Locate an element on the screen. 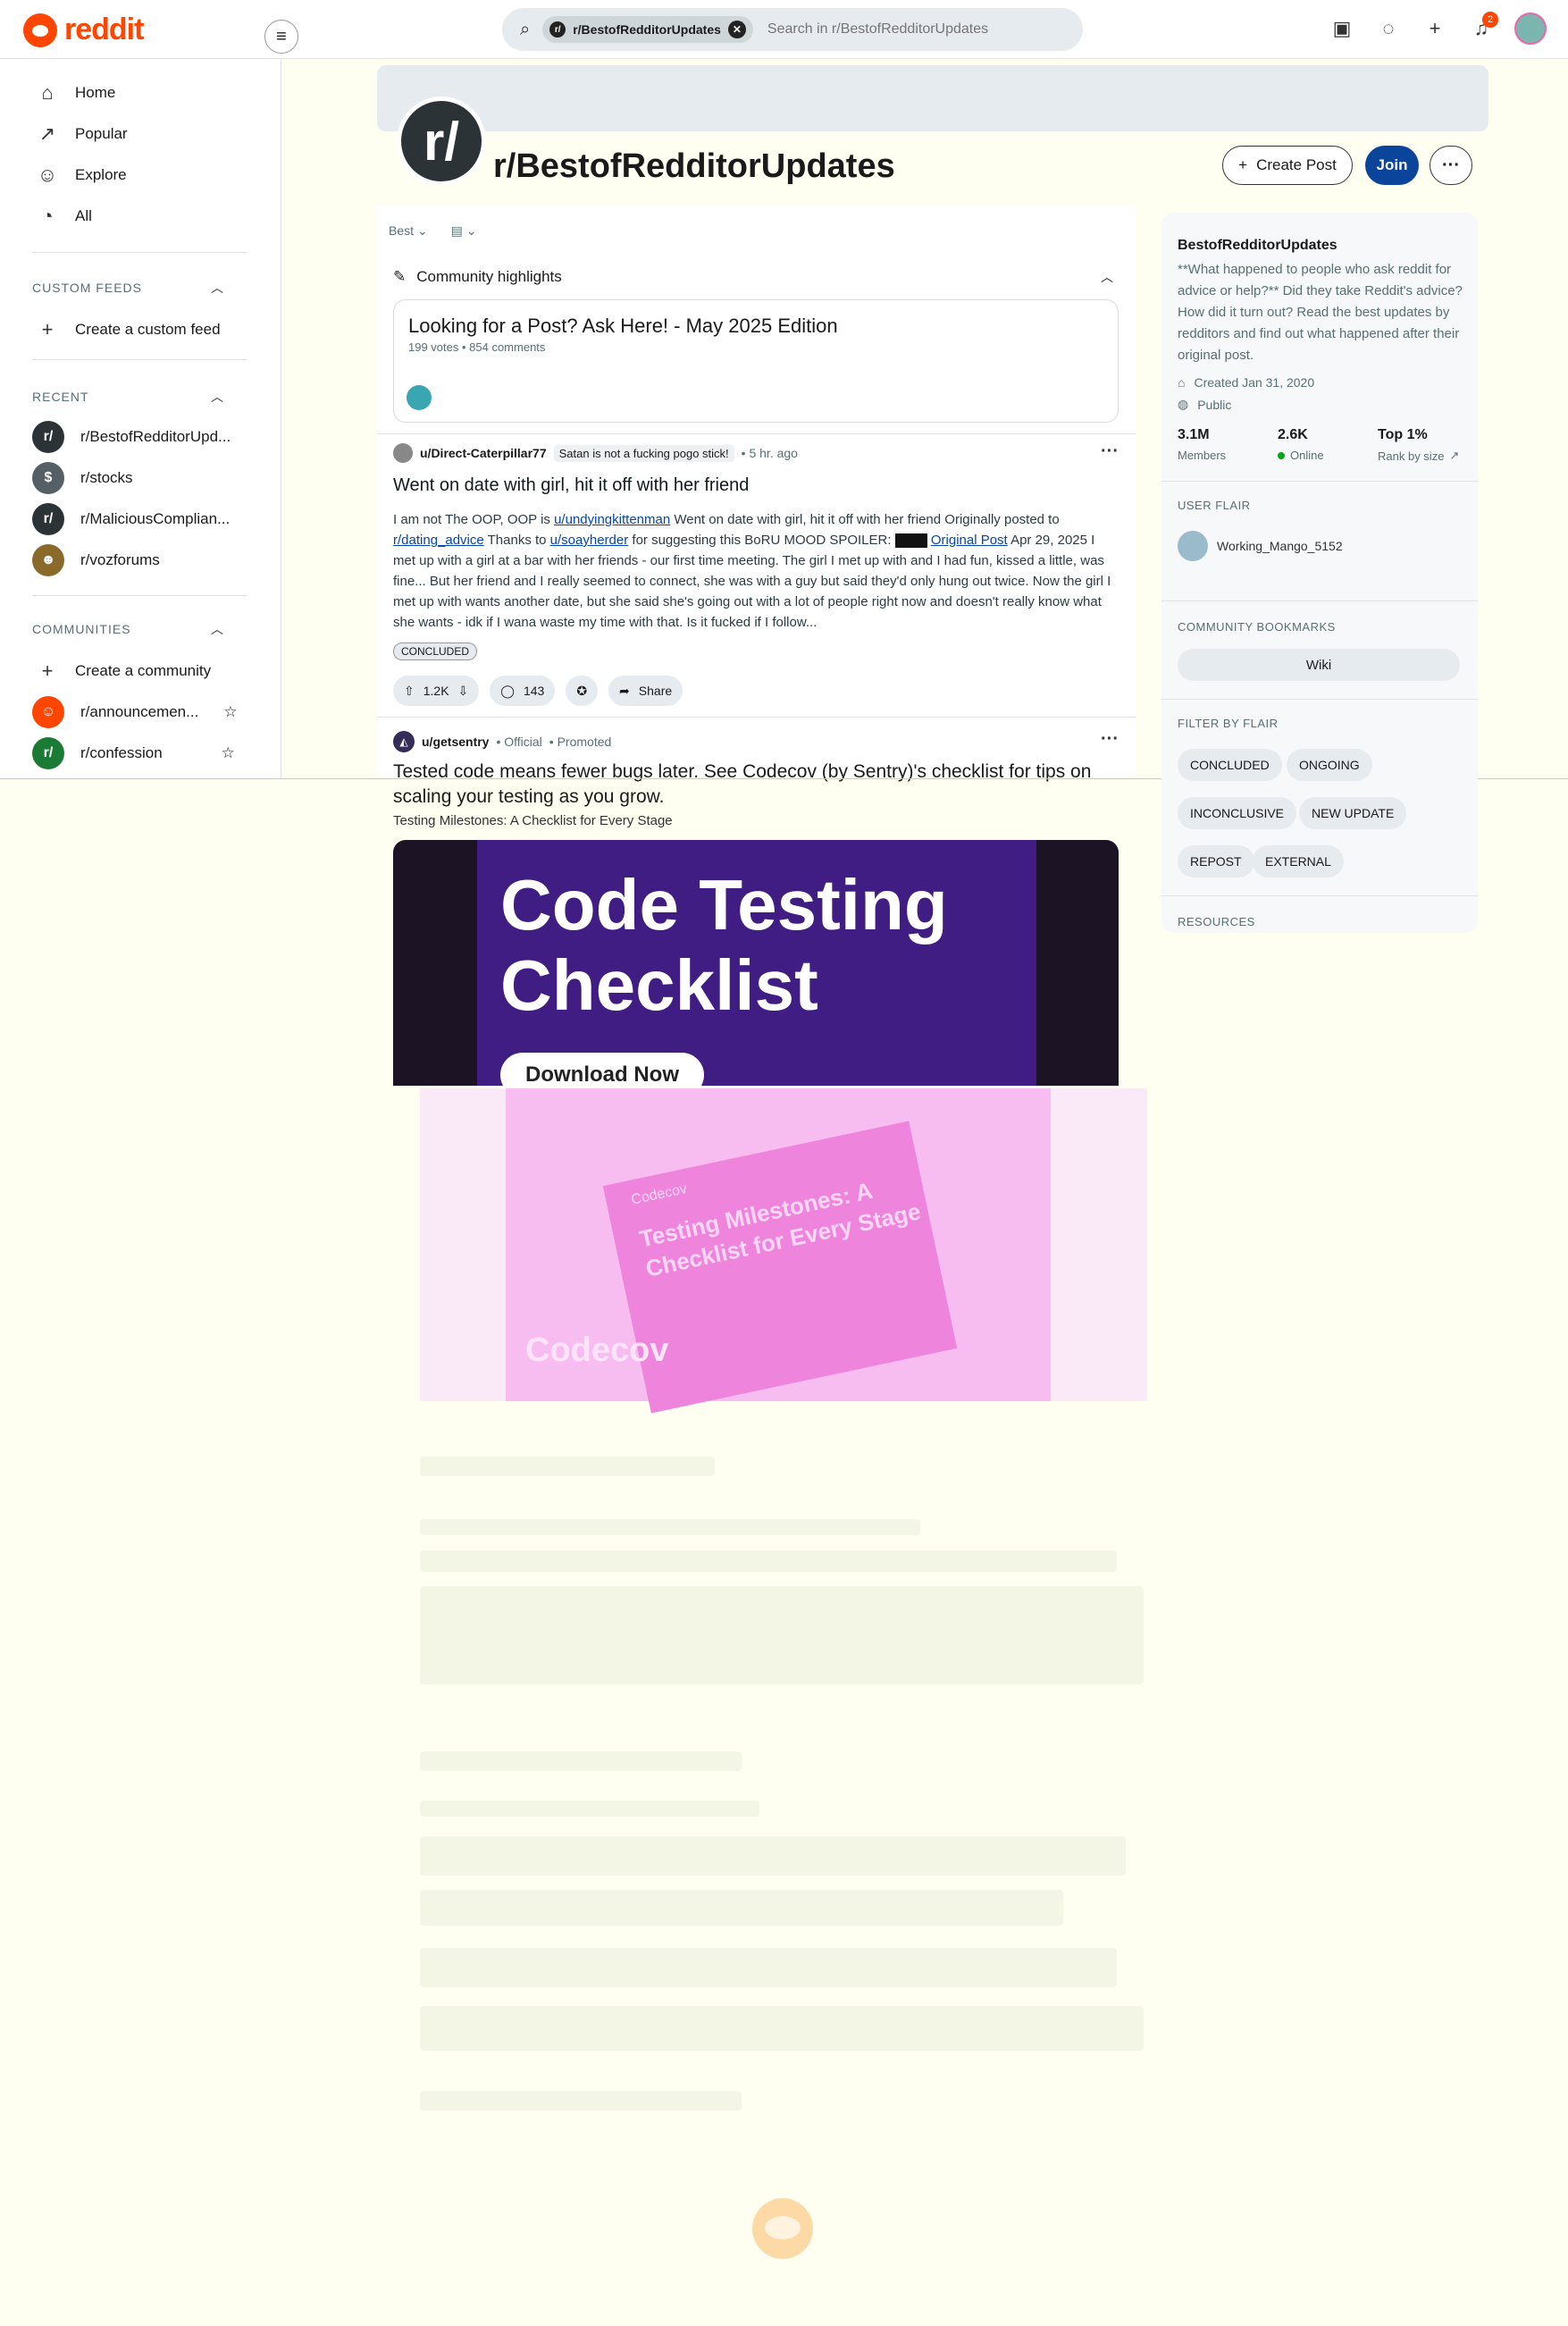 The height and width of the screenshot is (2326, 1568). post-flair-tag: CONCLUDED is located at coordinates (435, 651).